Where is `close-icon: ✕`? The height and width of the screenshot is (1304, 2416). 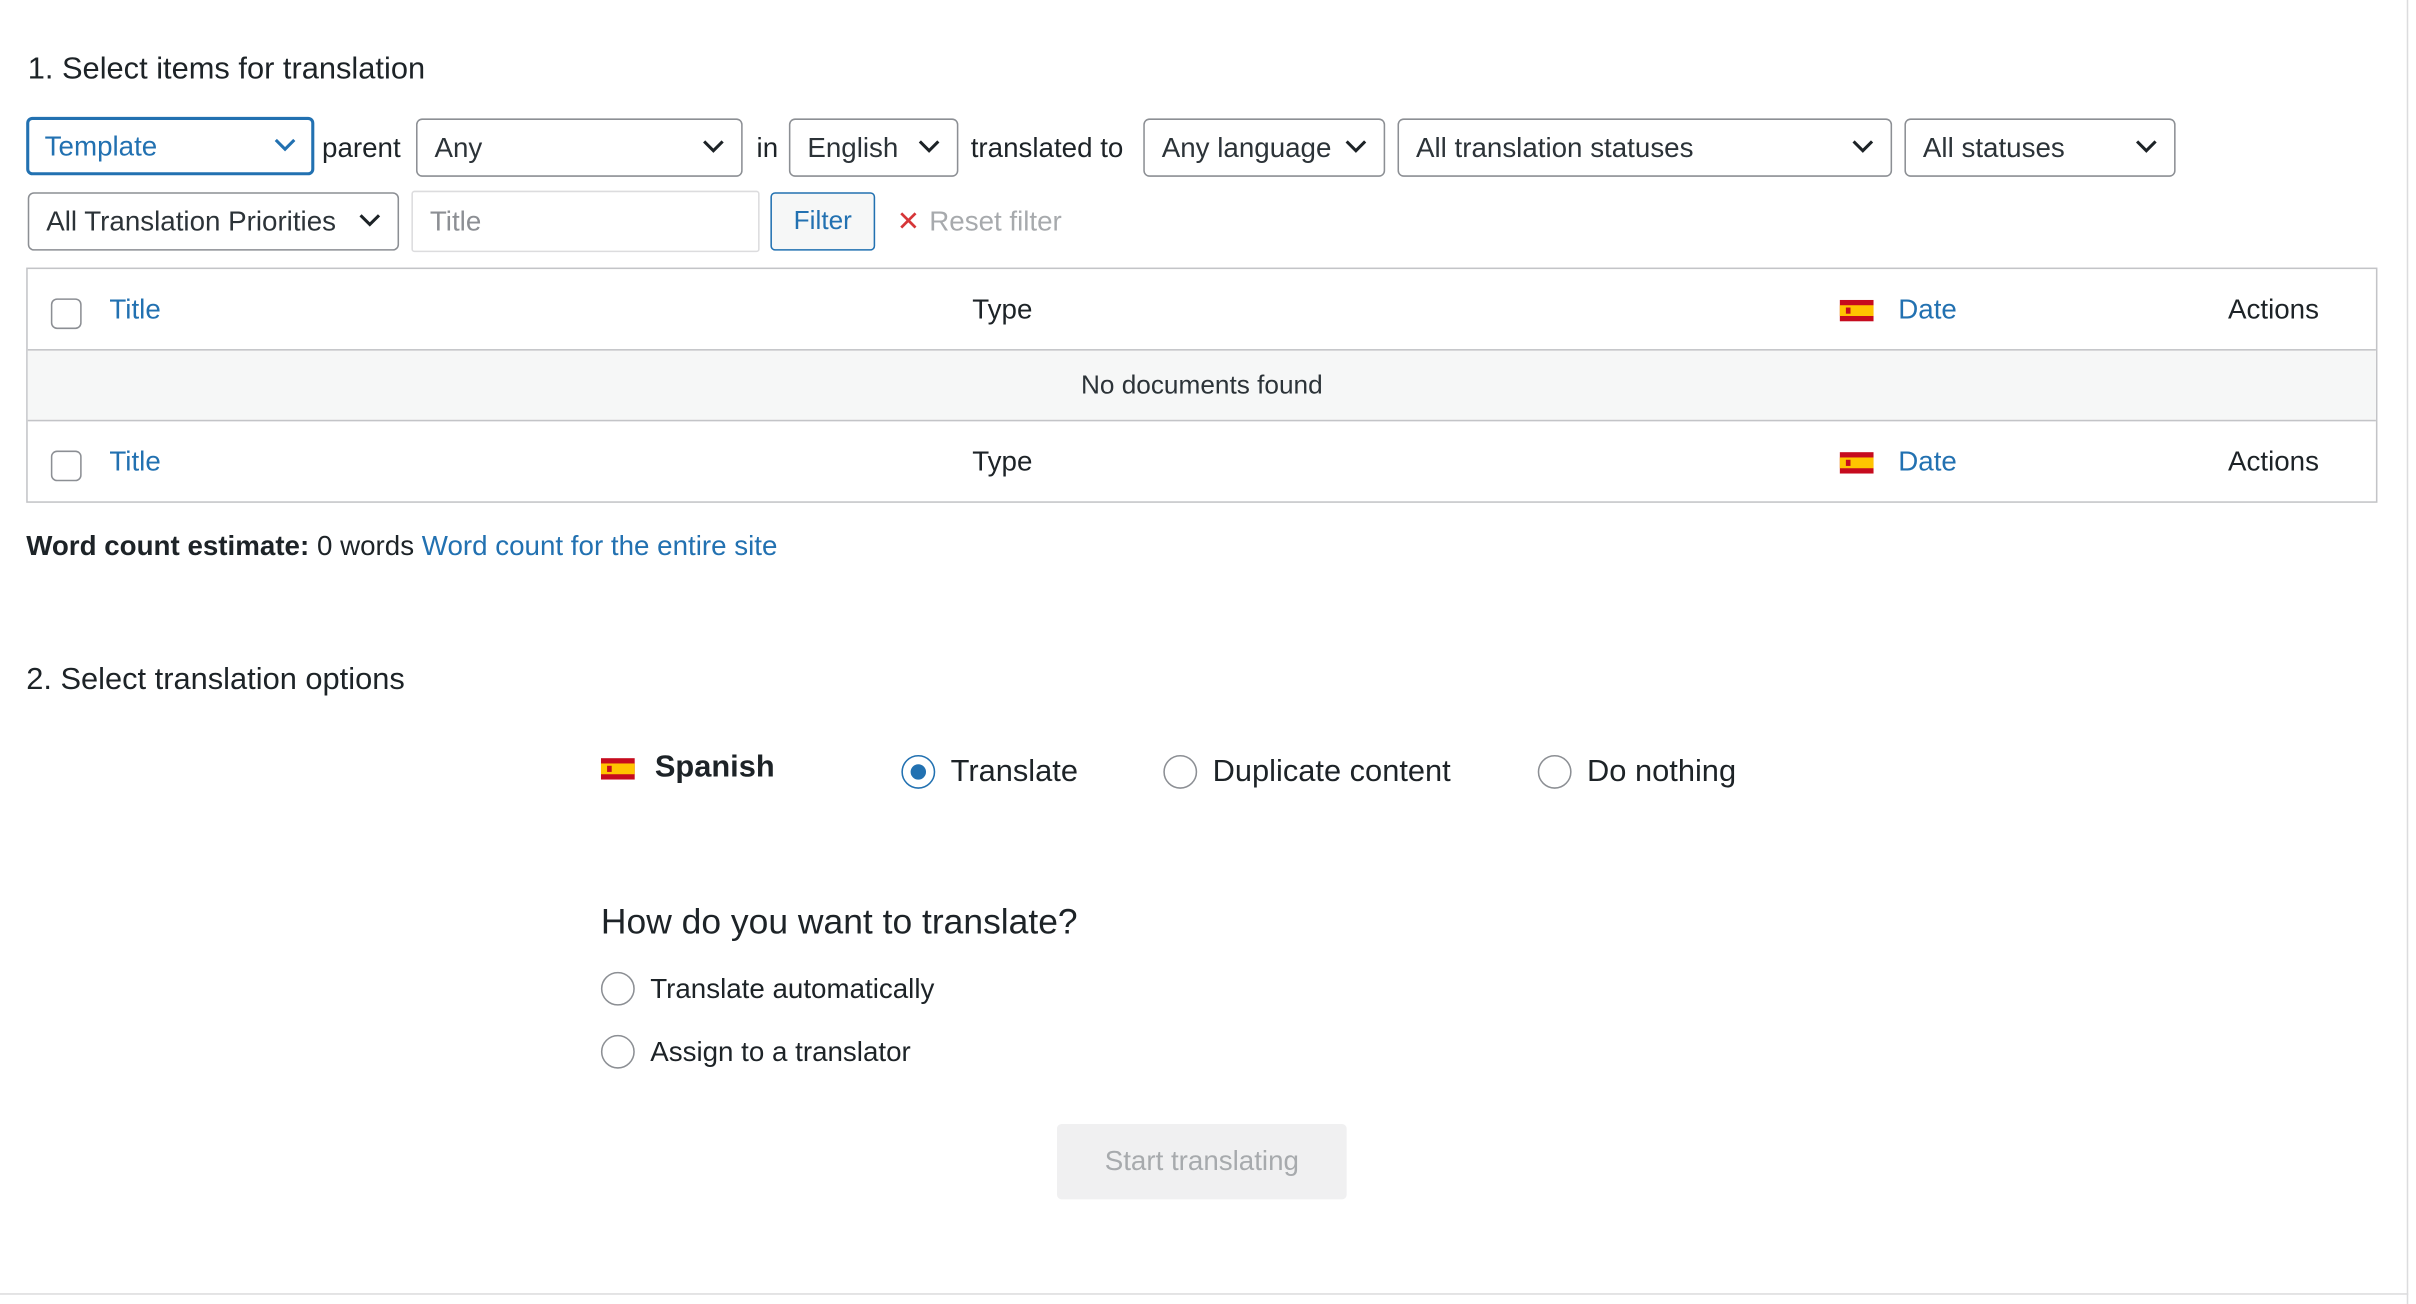
close-icon: ✕ is located at coordinates (908, 221).